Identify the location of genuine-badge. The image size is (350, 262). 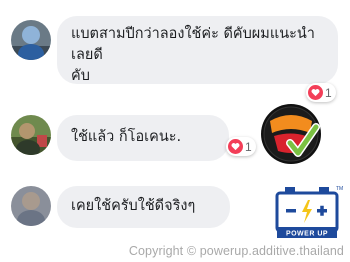
(291, 134).